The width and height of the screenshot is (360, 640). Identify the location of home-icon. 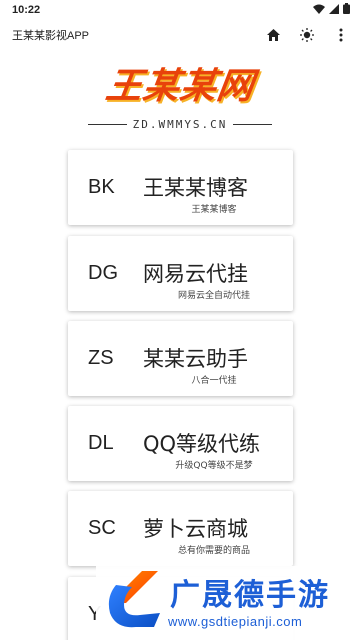
(273, 35).